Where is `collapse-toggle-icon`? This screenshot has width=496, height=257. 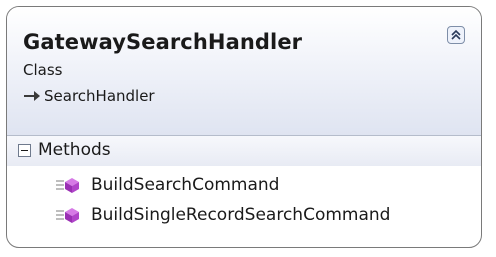 collapse-toggle-icon is located at coordinates (24, 150).